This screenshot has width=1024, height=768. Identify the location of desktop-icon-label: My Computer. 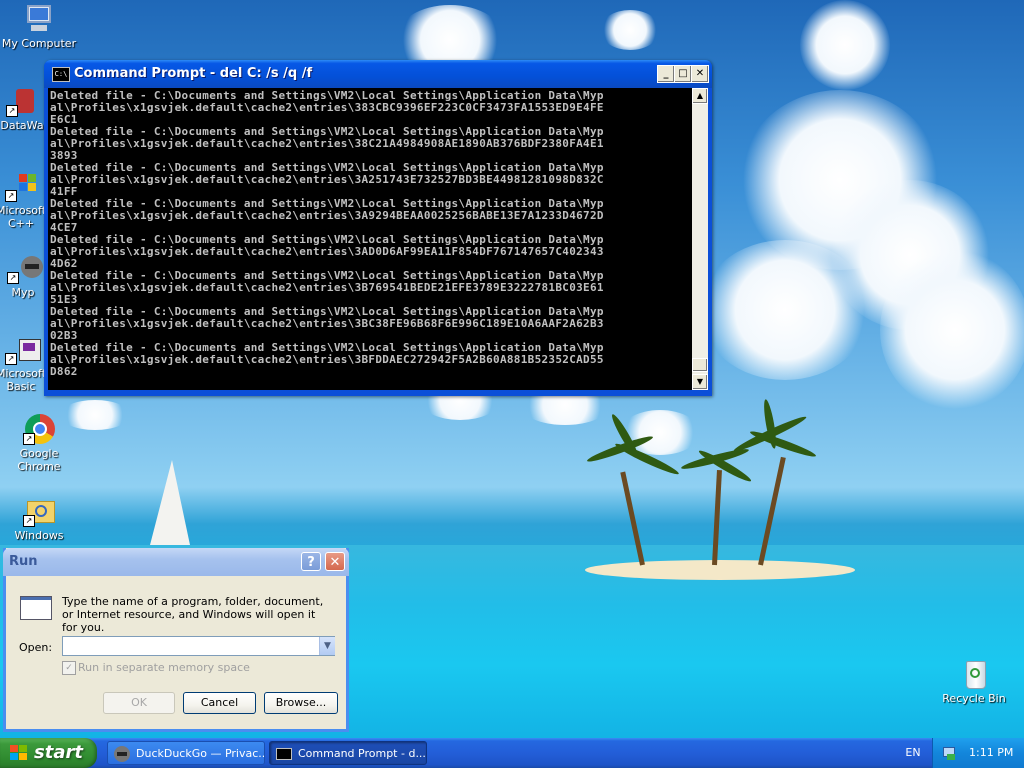
(39, 43).